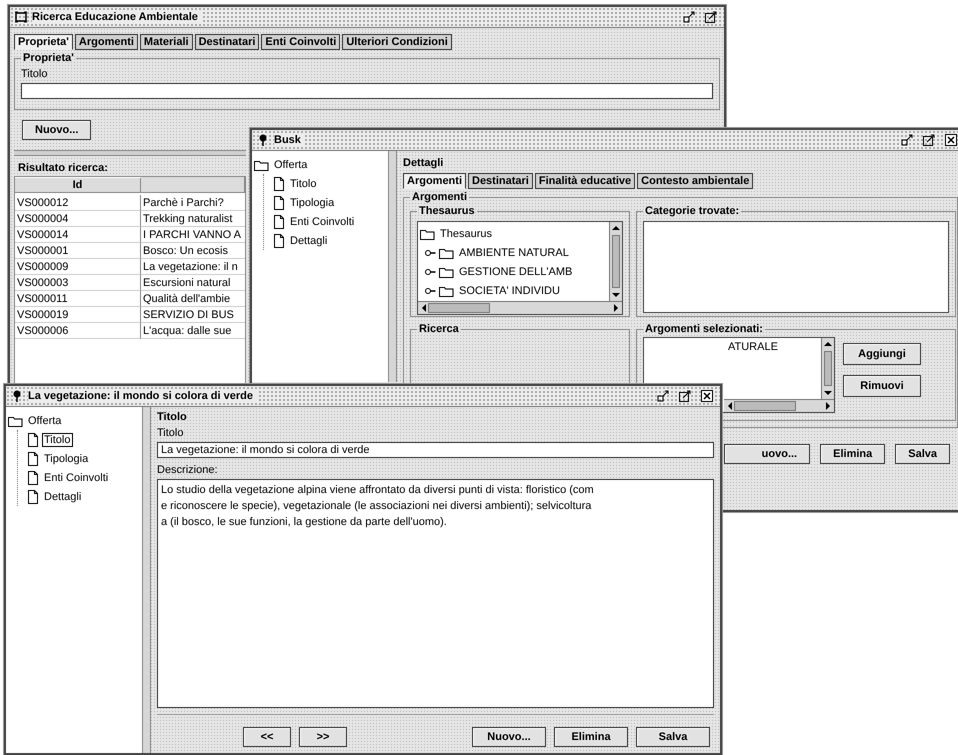  Describe the element at coordinates (605, 140) in the screenshot. I see `title-bar: Busk` at that location.